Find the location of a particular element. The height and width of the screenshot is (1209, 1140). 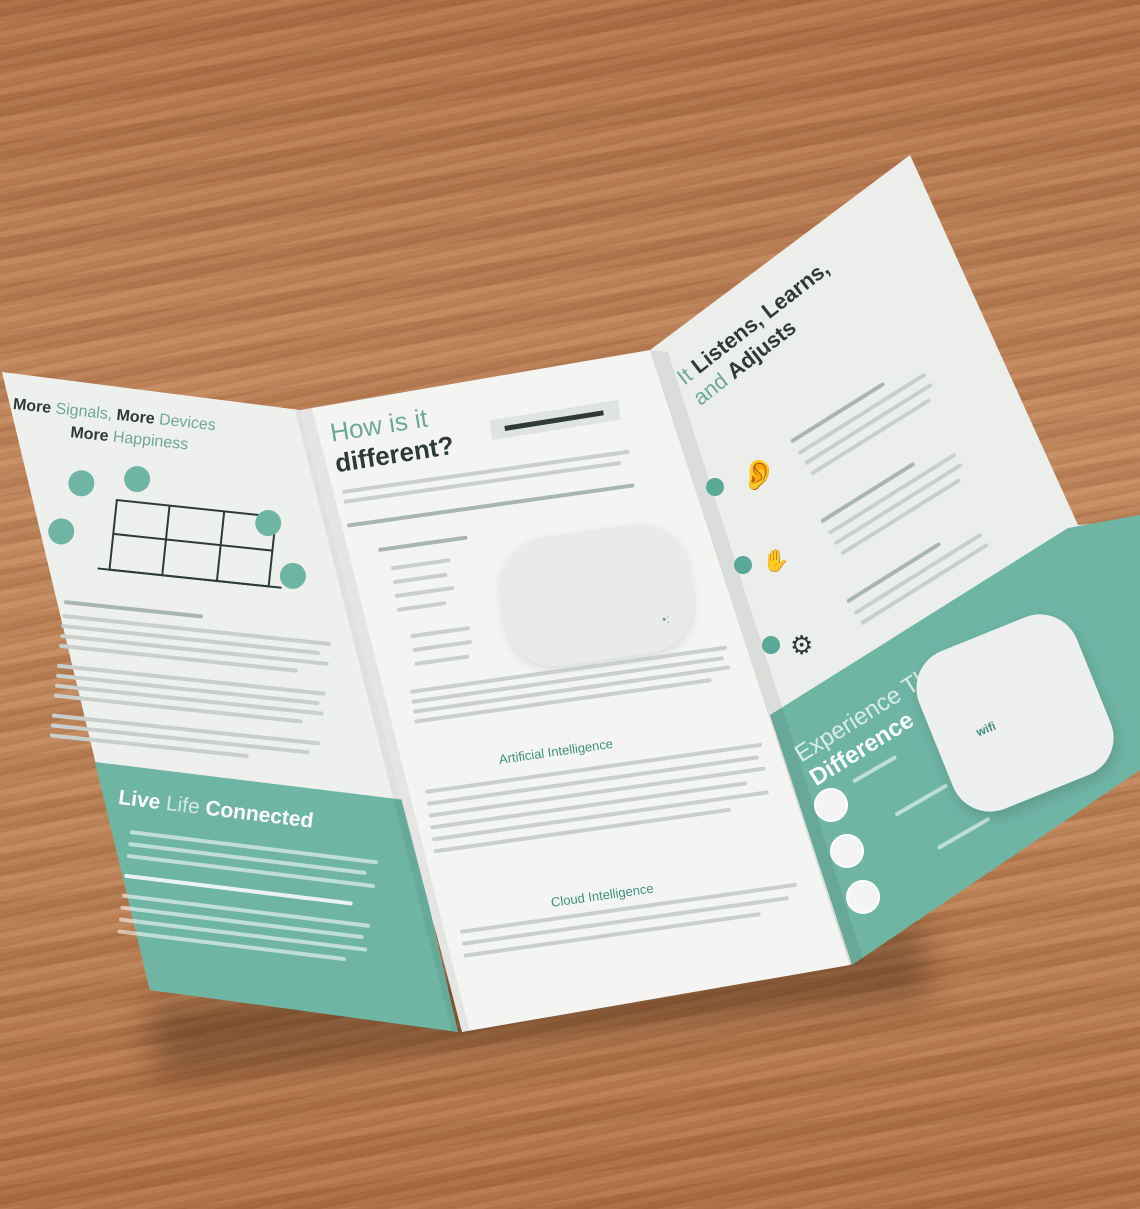

ear-icon: 👂 is located at coordinates (759, 475).